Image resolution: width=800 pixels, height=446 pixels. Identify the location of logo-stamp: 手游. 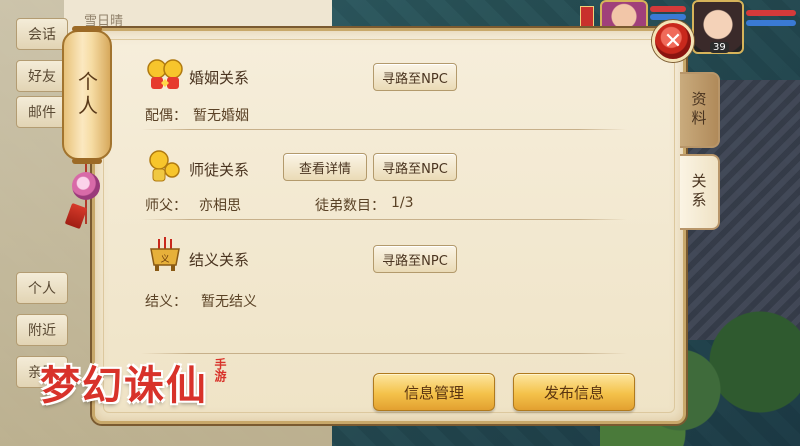
(220, 370).